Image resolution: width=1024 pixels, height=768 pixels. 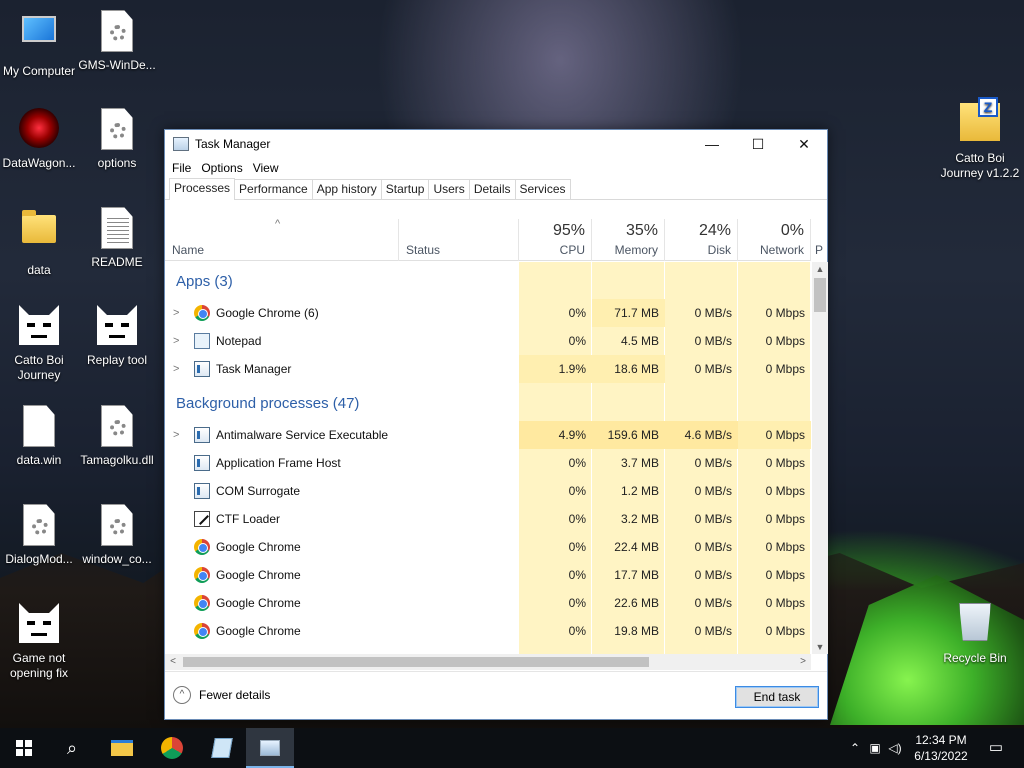 What do you see at coordinates (712, 144) in the screenshot?
I see `minimize-button: —` at bounding box center [712, 144].